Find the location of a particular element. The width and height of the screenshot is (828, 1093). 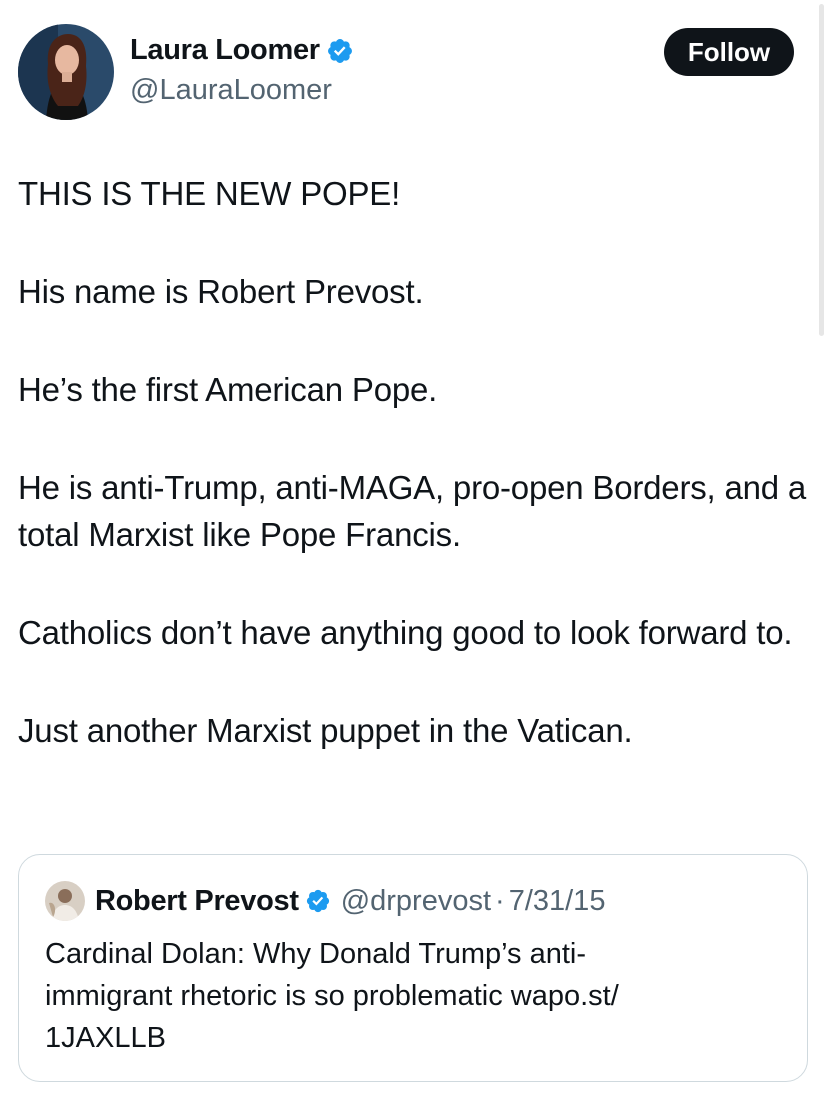

quoted-tweet-header: Robert Prevost @drprevost · 7/31/15 is located at coordinates (325, 901).